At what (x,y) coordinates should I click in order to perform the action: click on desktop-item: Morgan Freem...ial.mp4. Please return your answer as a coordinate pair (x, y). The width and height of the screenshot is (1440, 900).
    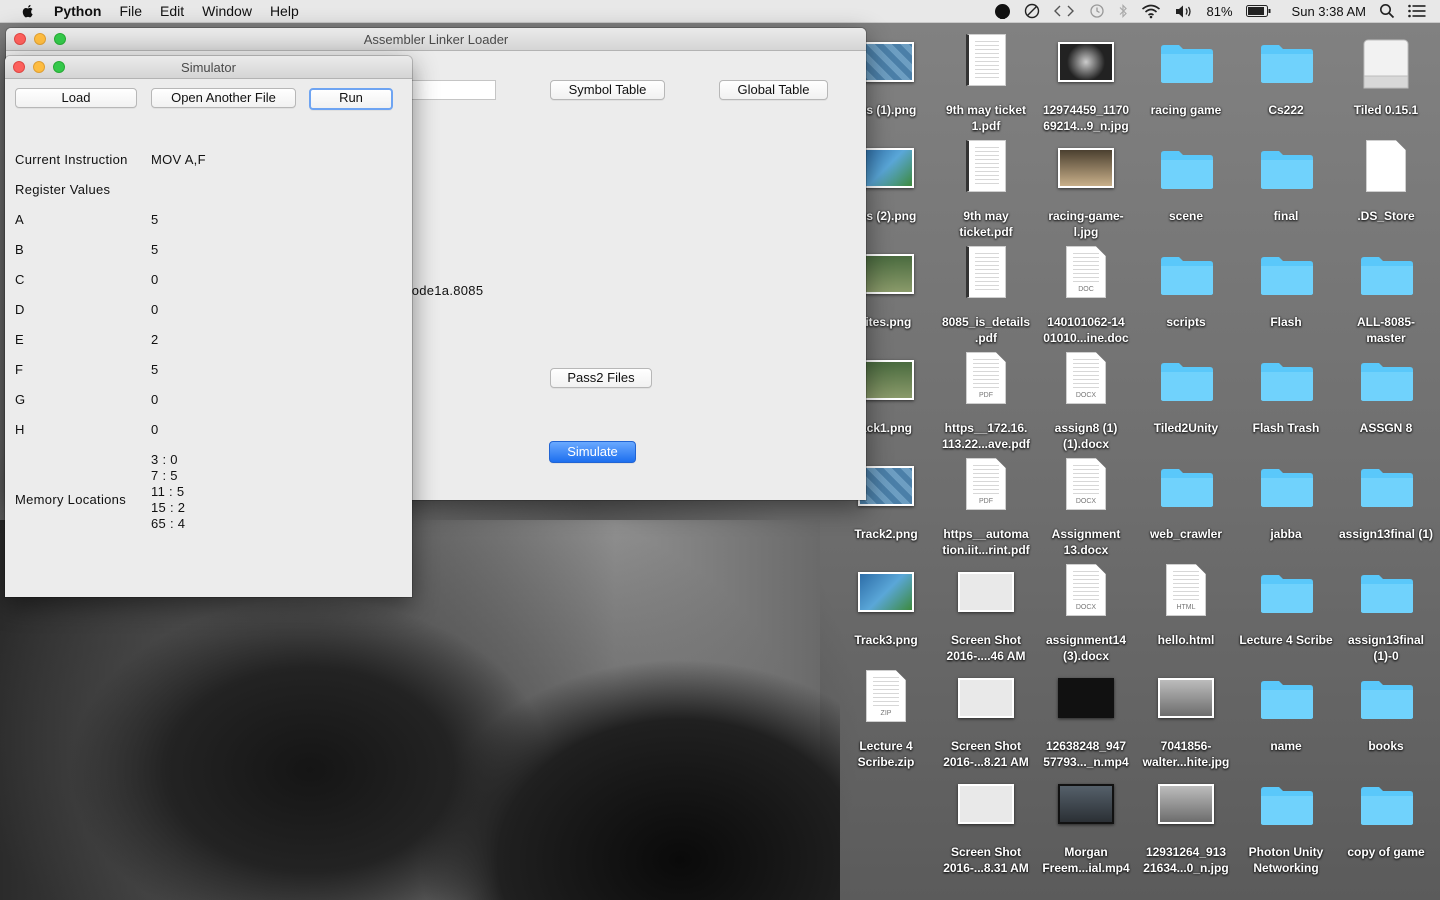
    Looking at the image, I should click on (1086, 826).